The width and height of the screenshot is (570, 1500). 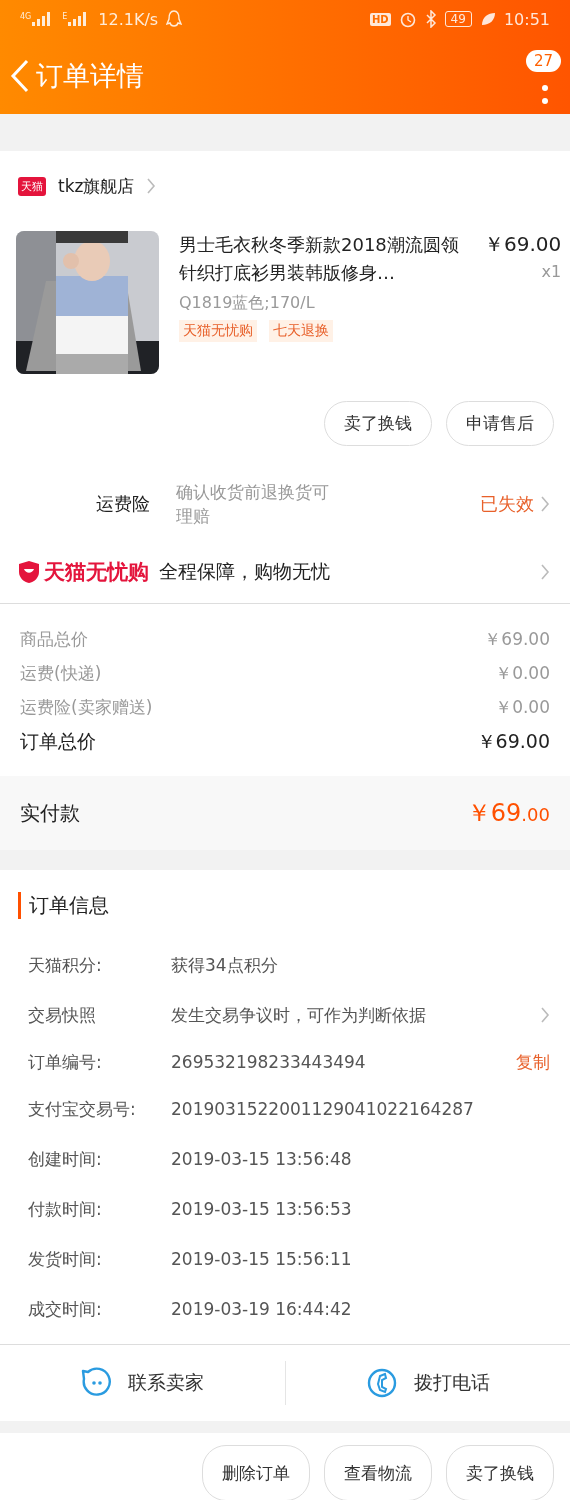 What do you see at coordinates (526, 19) in the screenshot?
I see `clock-time: 10:51` at bounding box center [526, 19].